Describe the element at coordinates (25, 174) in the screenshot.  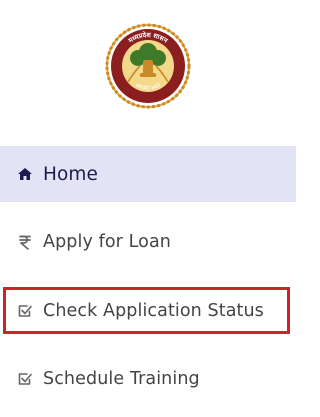
I see `home-icon` at that location.